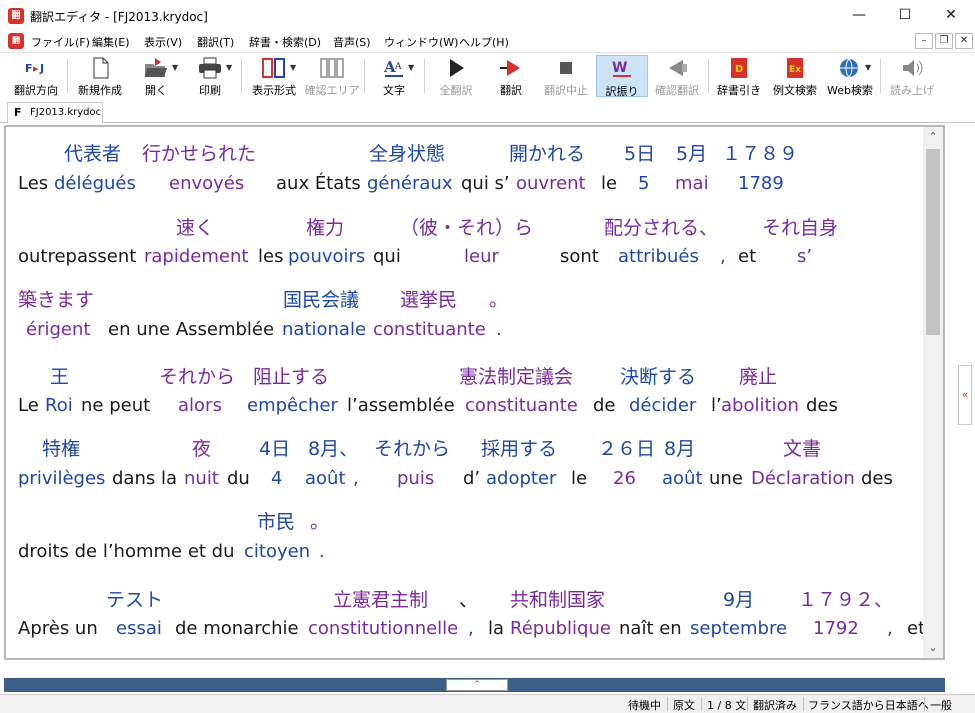 The image size is (975, 713). I want to click on gloss-word: 代表者, so click(92, 152).